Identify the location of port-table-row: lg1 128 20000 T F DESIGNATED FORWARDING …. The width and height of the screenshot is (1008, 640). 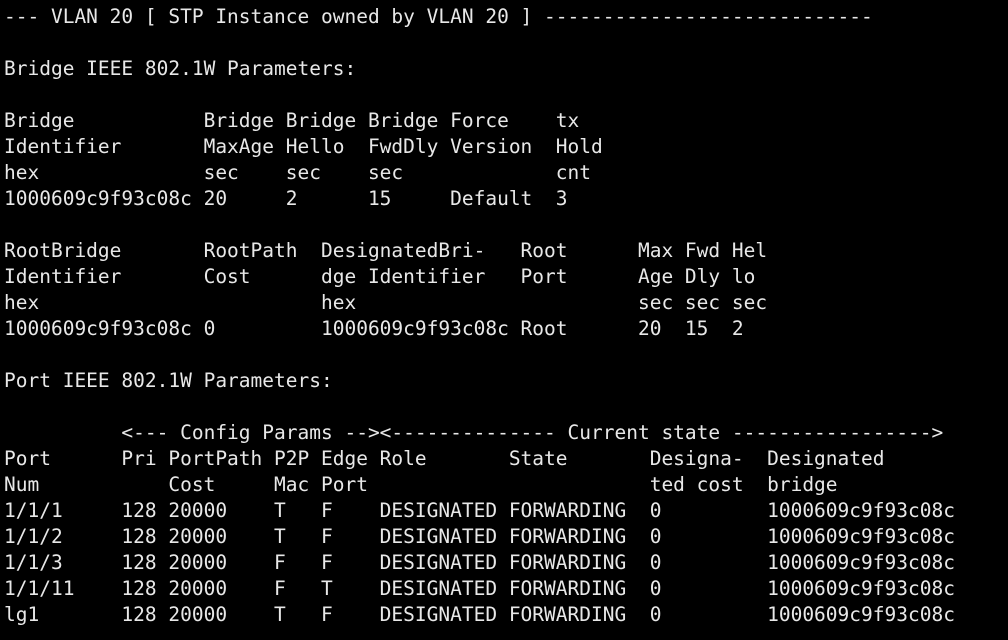
(479, 614).